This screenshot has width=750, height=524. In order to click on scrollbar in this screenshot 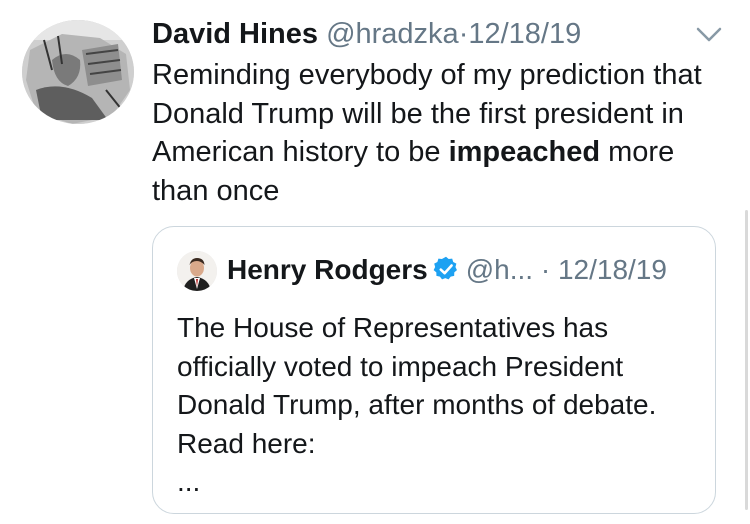, I will do `click(746, 360)`.